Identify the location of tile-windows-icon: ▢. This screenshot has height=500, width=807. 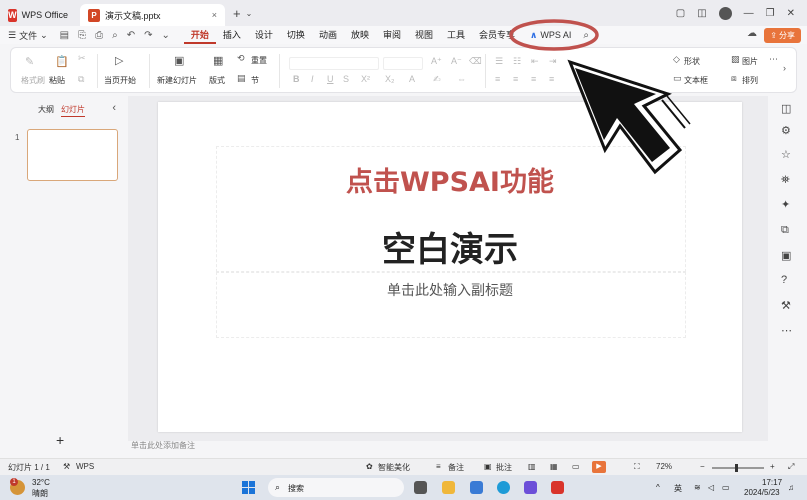
(680, 13).